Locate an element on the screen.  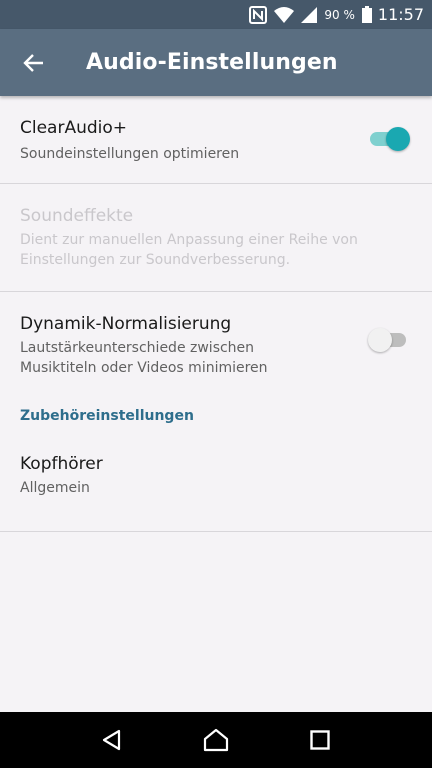
signal-icon is located at coordinates (309, 14).